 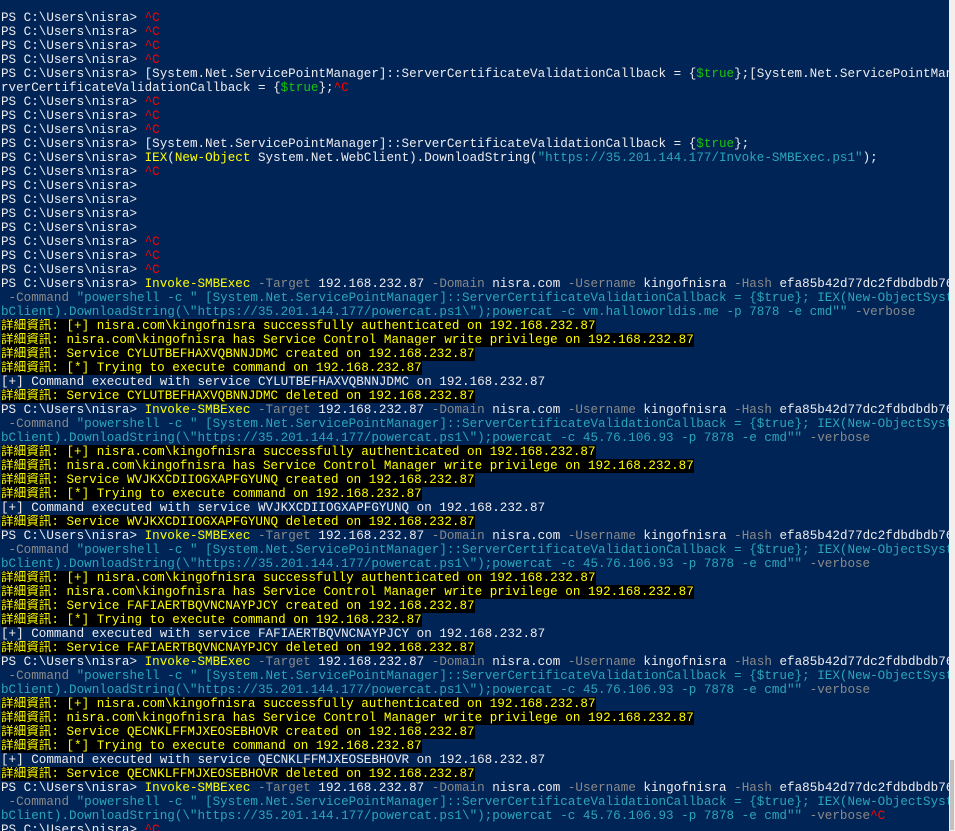 What do you see at coordinates (952, 795) in the screenshot?
I see `scrollbar-thumb` at bounding box center [952, 795].